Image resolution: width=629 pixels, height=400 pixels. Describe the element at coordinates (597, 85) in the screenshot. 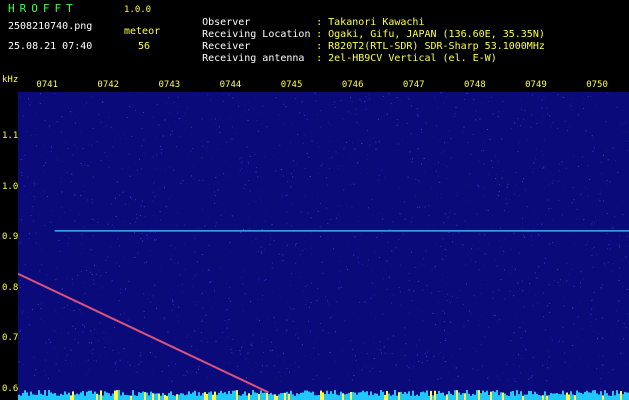

I see `x-tick-label: 0750` at that location.